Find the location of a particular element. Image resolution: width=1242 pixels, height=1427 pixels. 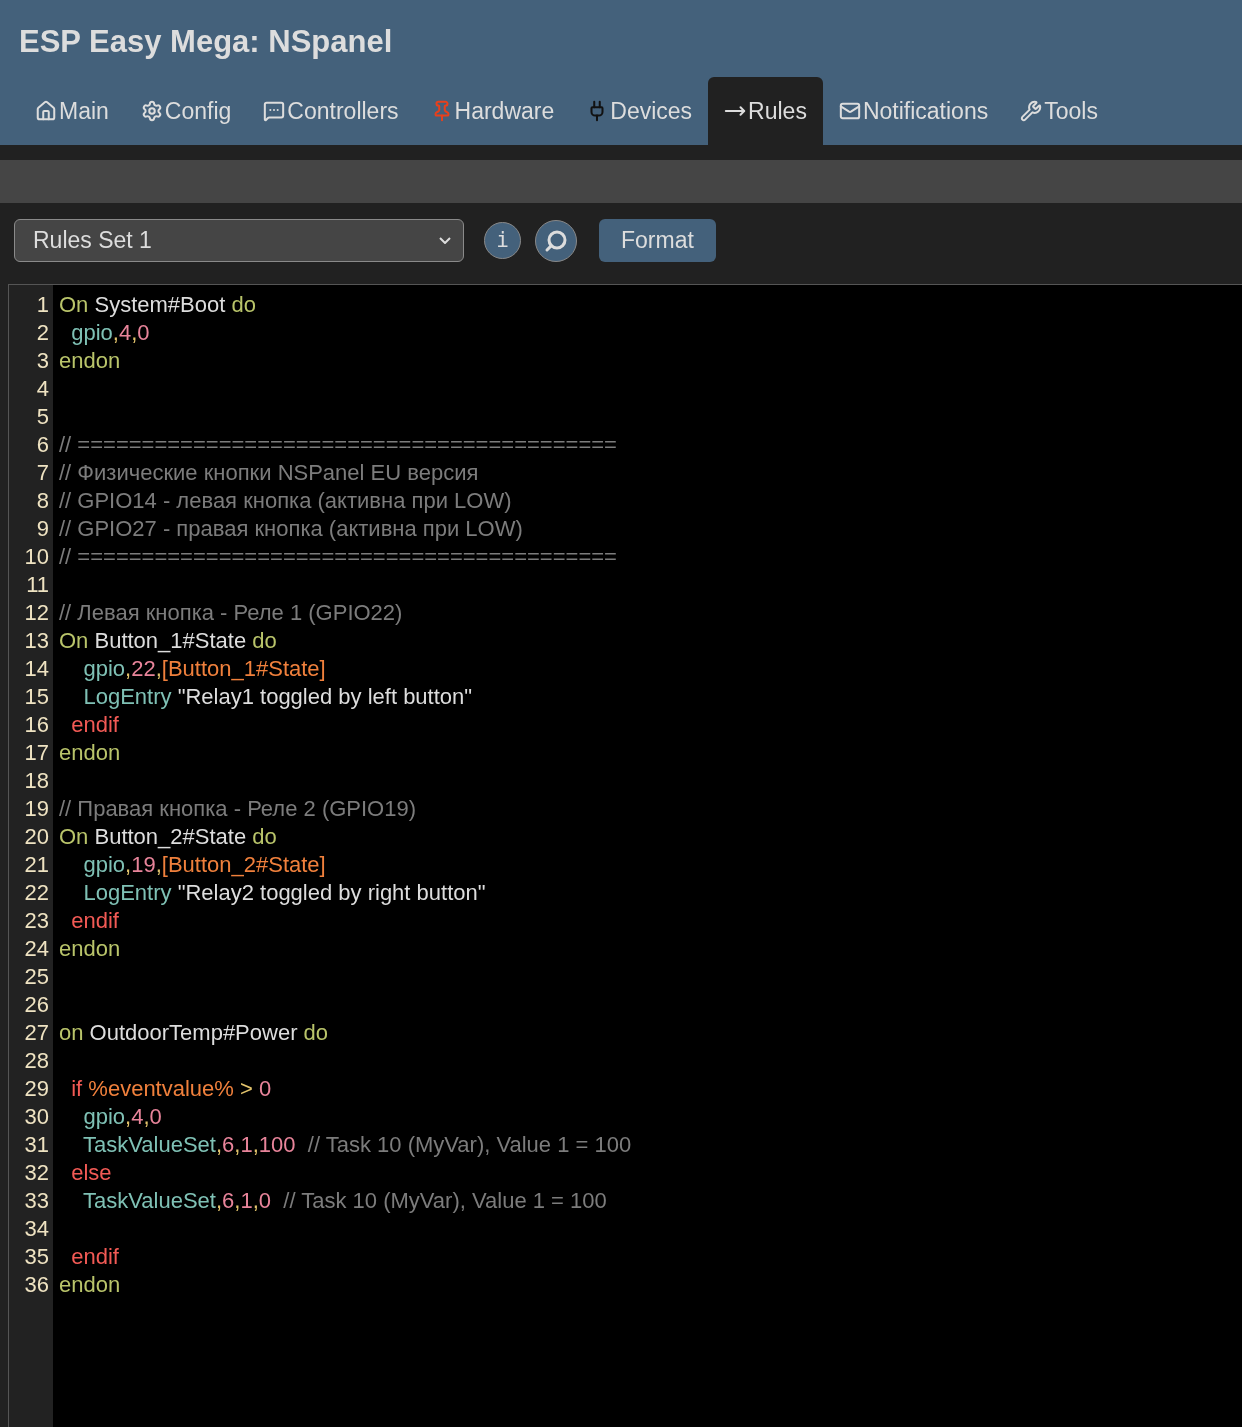

code-line: // Физические кнопки NSPanel EU версия is located at coordinates (269, 473).